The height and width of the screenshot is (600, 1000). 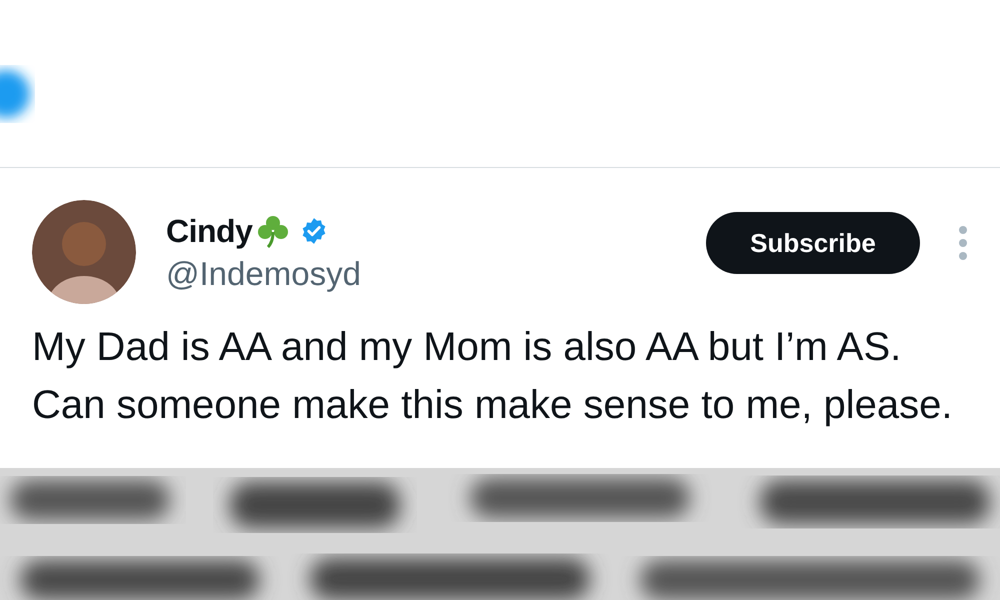 I want to click on subscribe-button: Subscribe, so click(x=813, y=243).